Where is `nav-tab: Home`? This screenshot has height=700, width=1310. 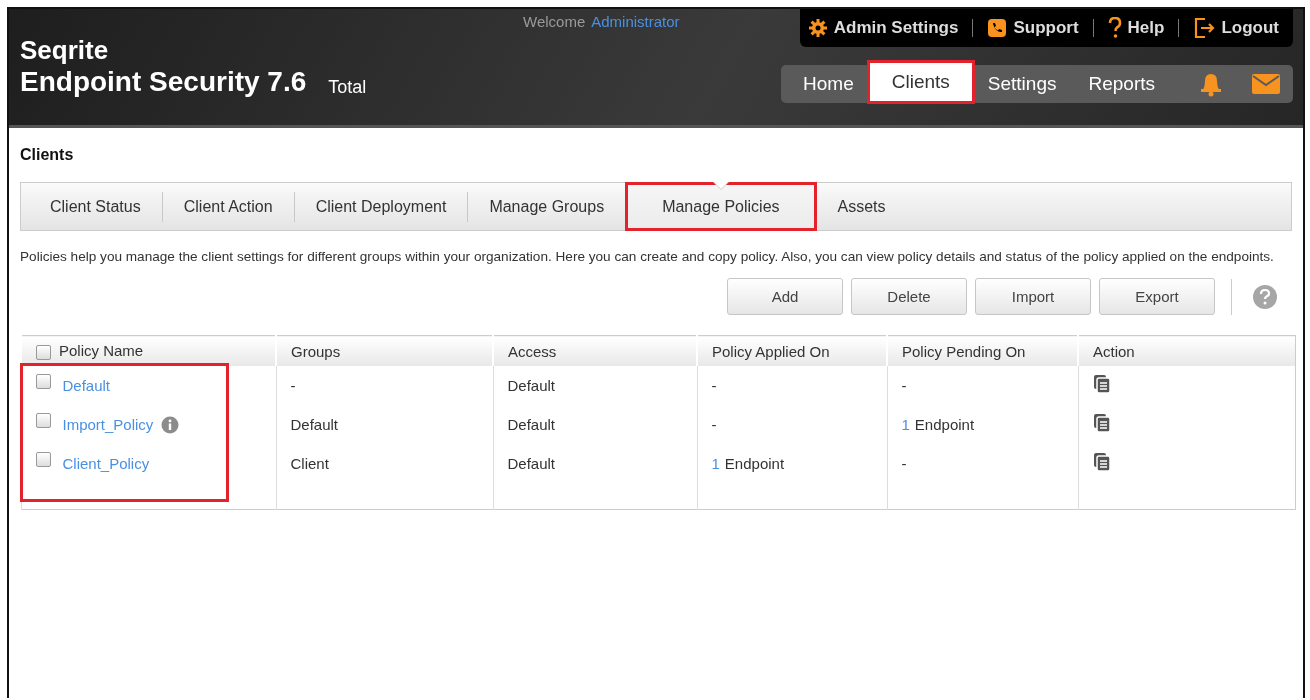 nav-tab: Home is located at coordinates (828, 84).